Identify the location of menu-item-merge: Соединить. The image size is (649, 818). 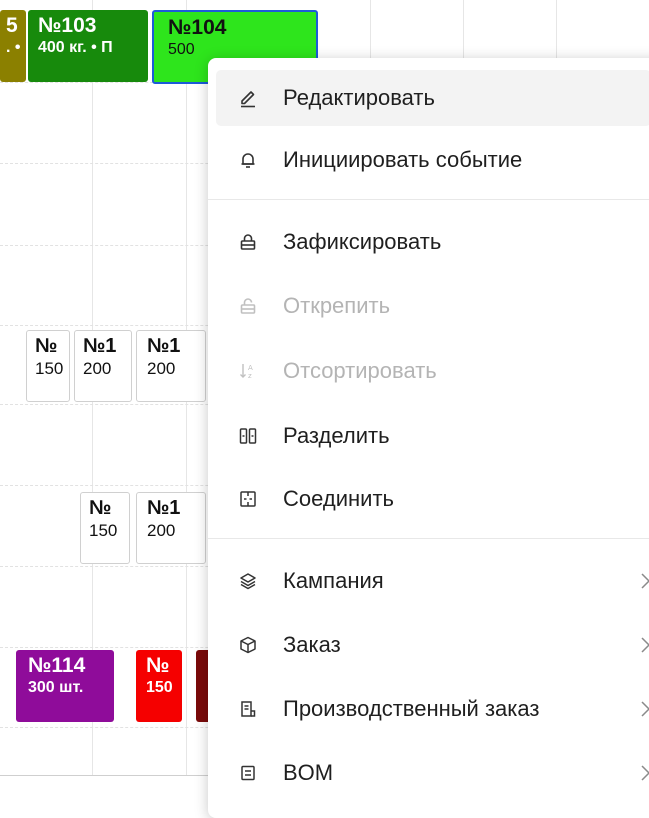
(432, 499).